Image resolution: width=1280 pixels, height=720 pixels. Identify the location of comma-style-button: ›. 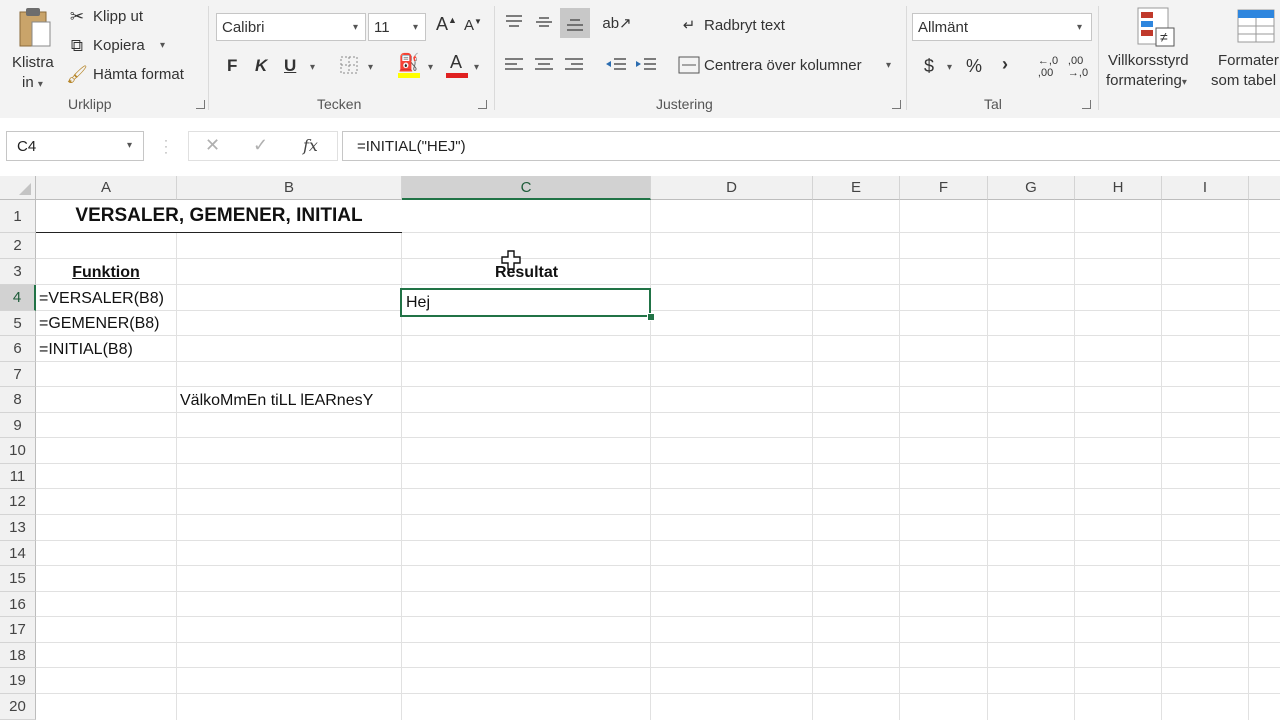
(1005, 64).